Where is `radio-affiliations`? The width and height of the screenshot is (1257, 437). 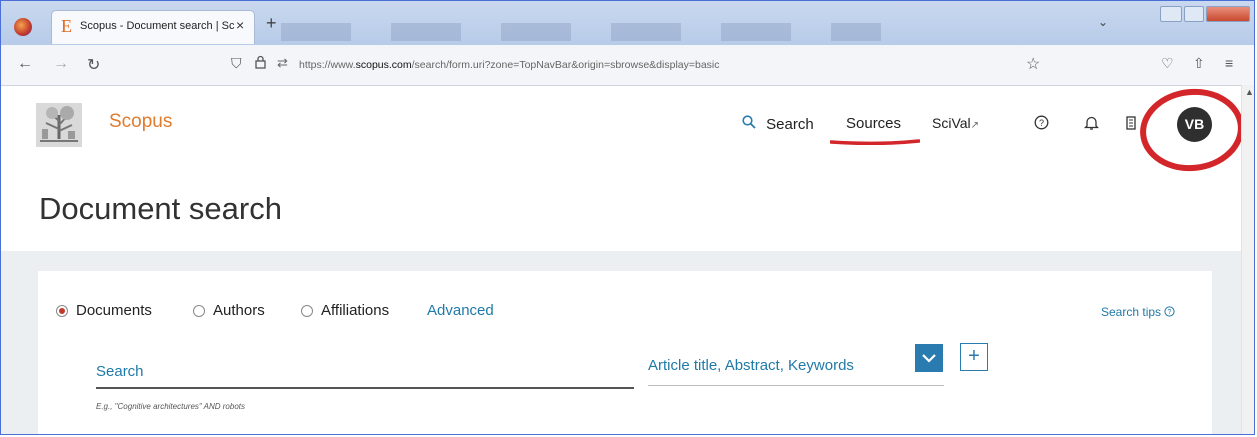 radio-affiliations is located at coordinates (307, 311).